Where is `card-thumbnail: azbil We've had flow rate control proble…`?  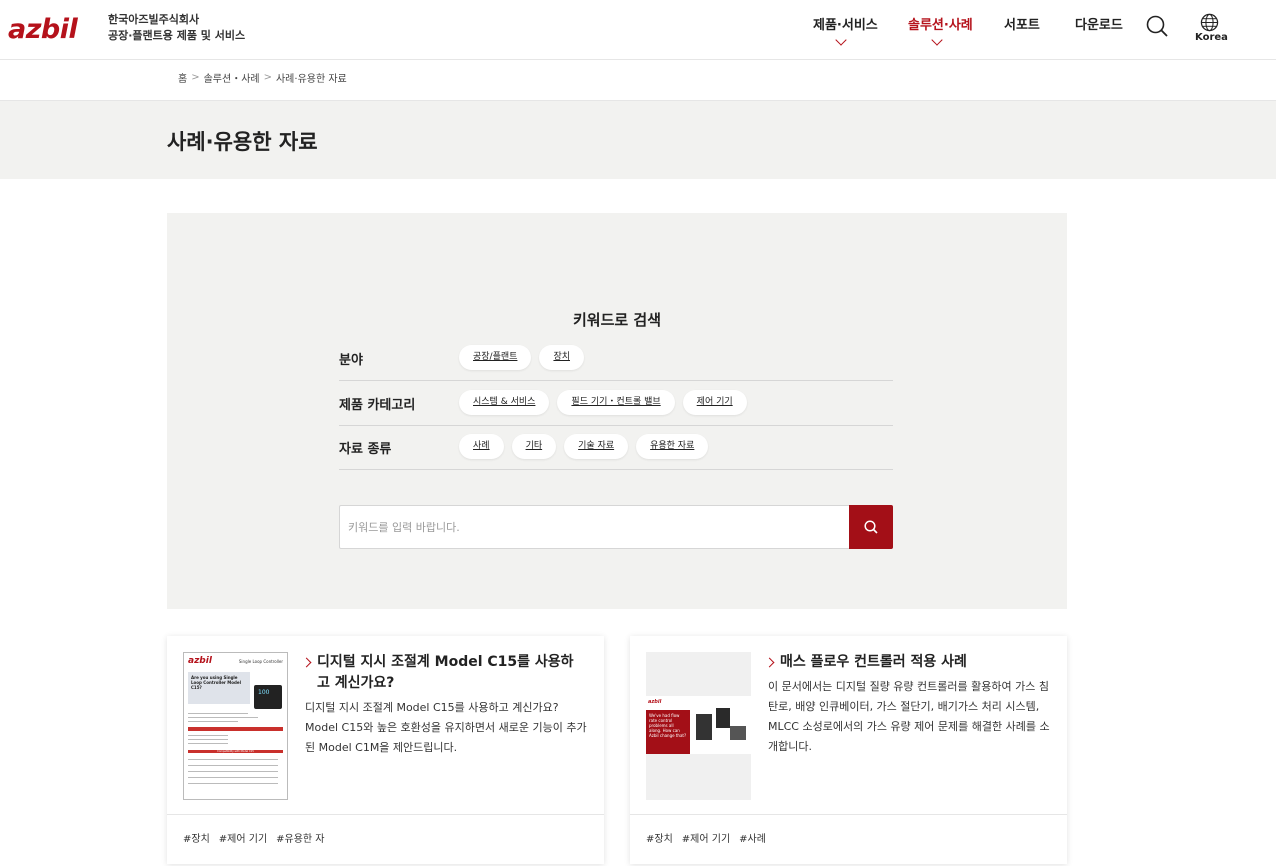
card-thumbnail: azbil We've had flow rate control proble… is located at coordinates (698, 726).